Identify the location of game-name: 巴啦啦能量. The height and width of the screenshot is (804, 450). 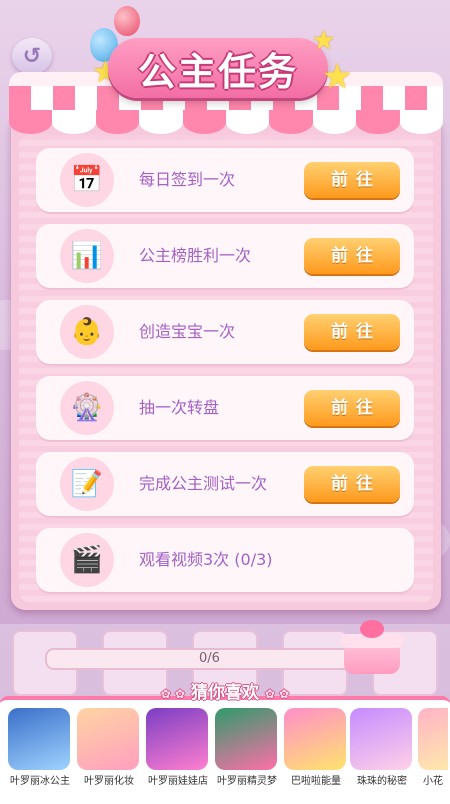
(316, 781).